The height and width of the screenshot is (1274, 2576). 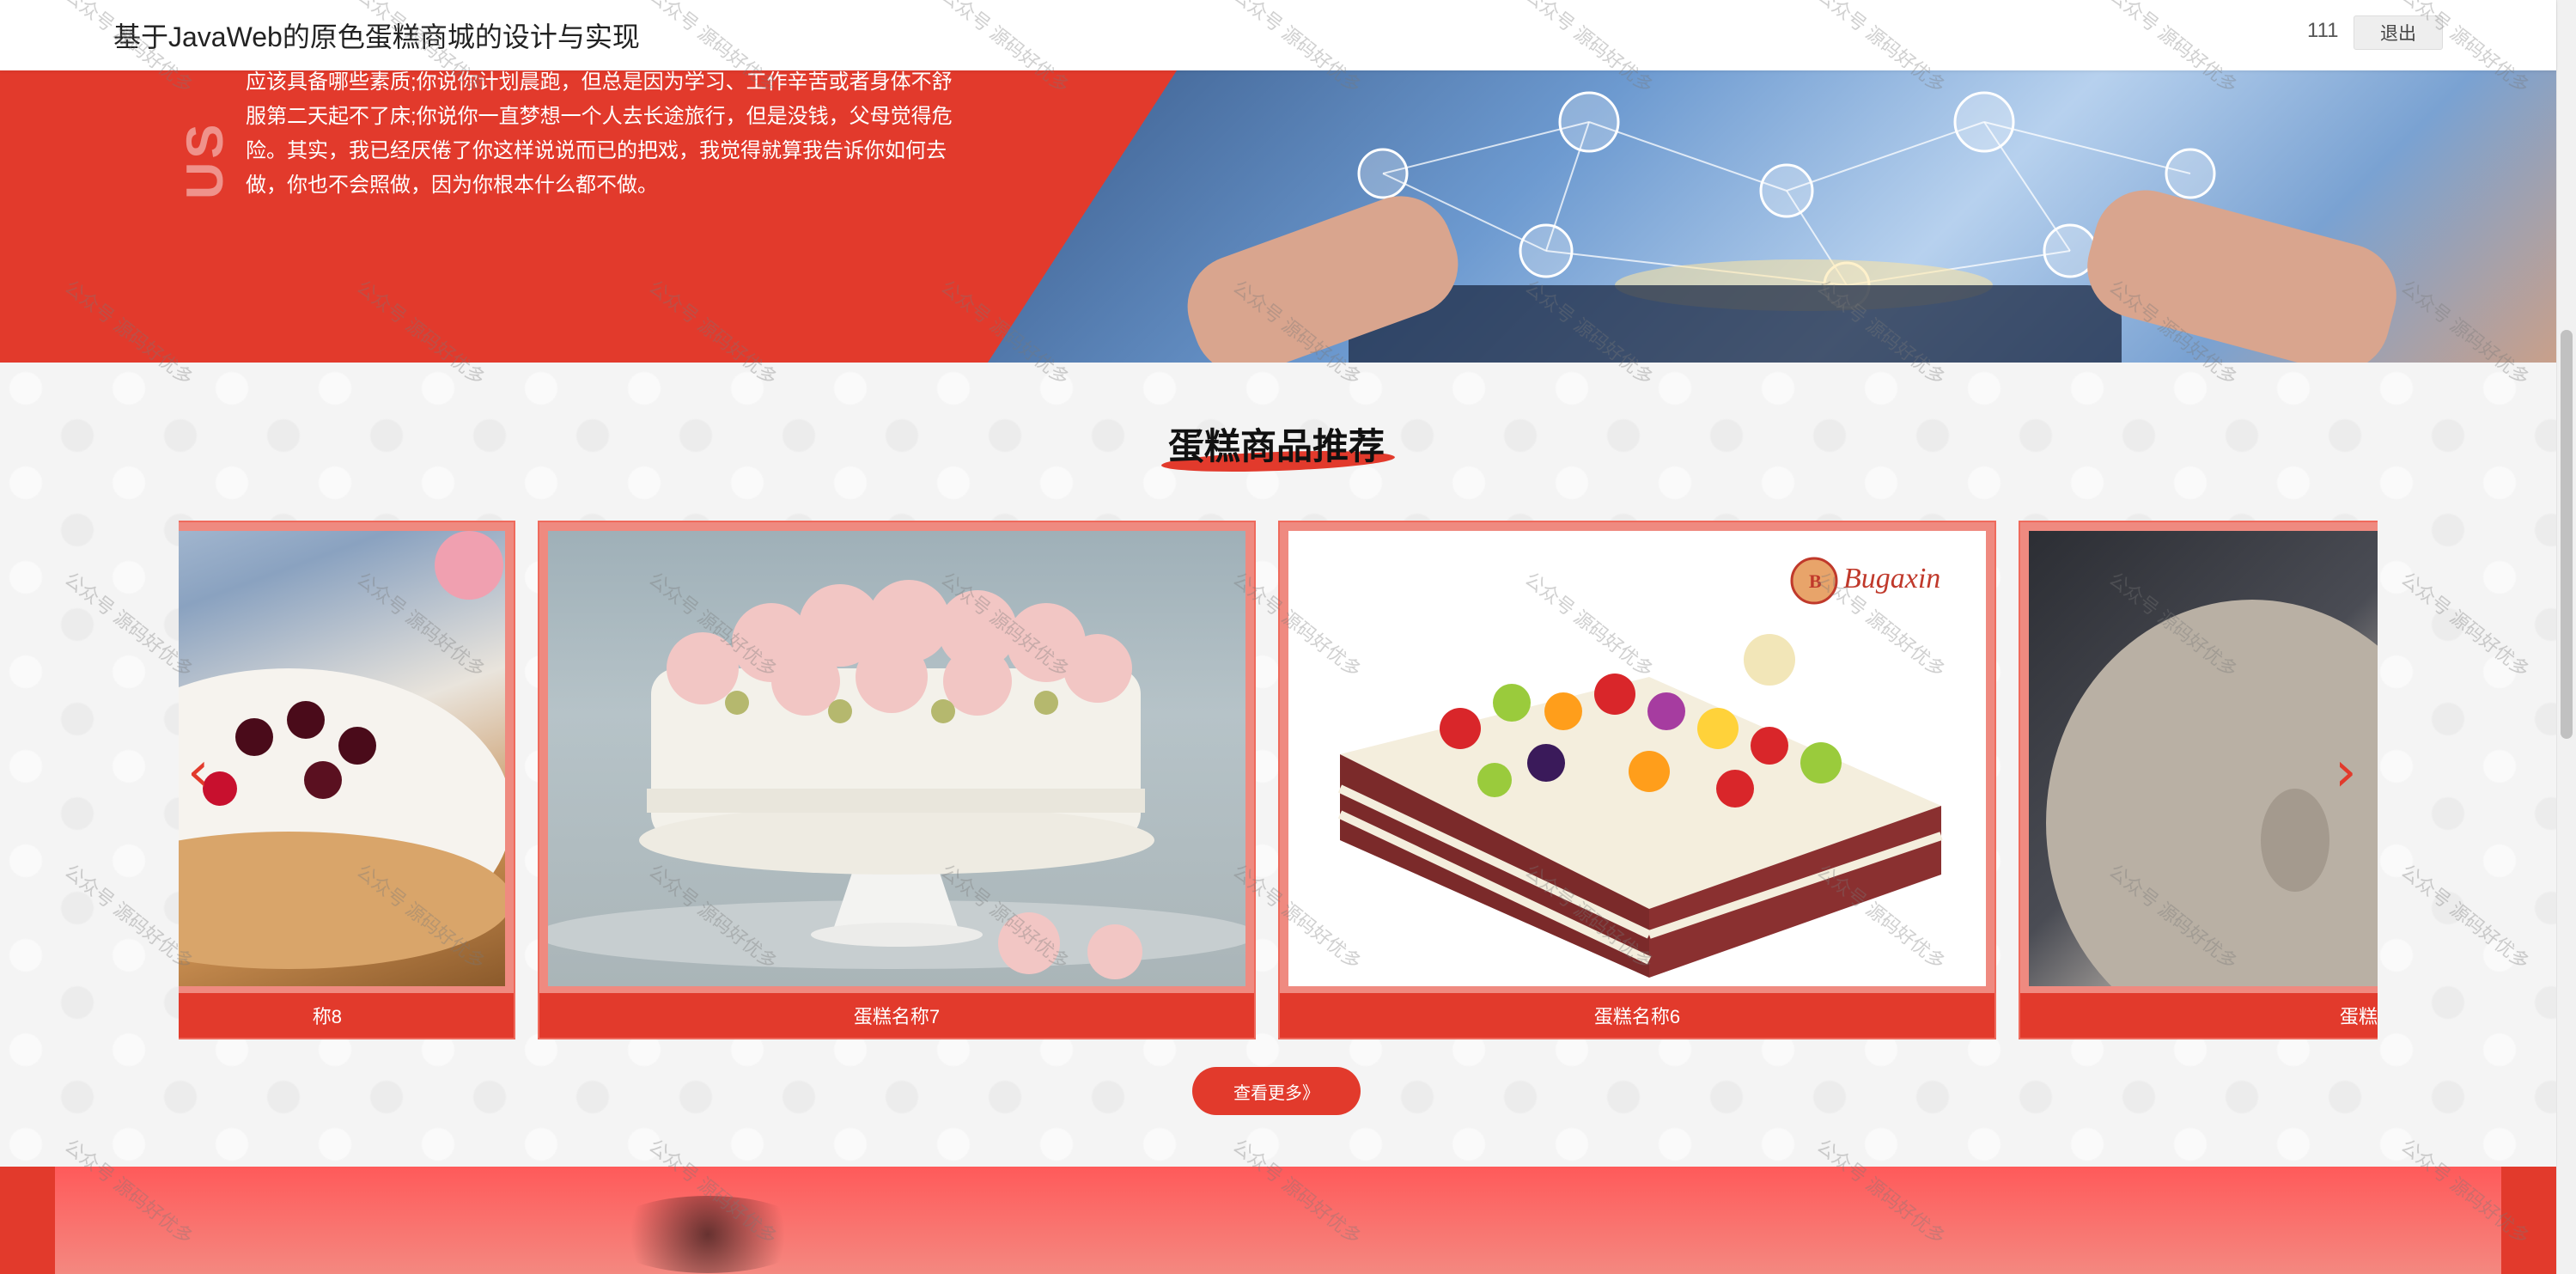 I want to click on product-name: 蛋糕名称7, so click(x=897, y=1015).